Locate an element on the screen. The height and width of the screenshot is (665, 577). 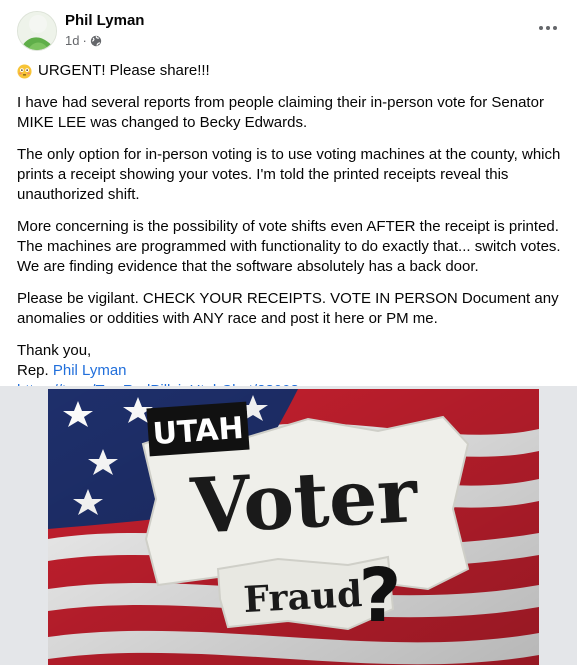
mention-link: Phil Lyman is located at coordinates (90, 370).